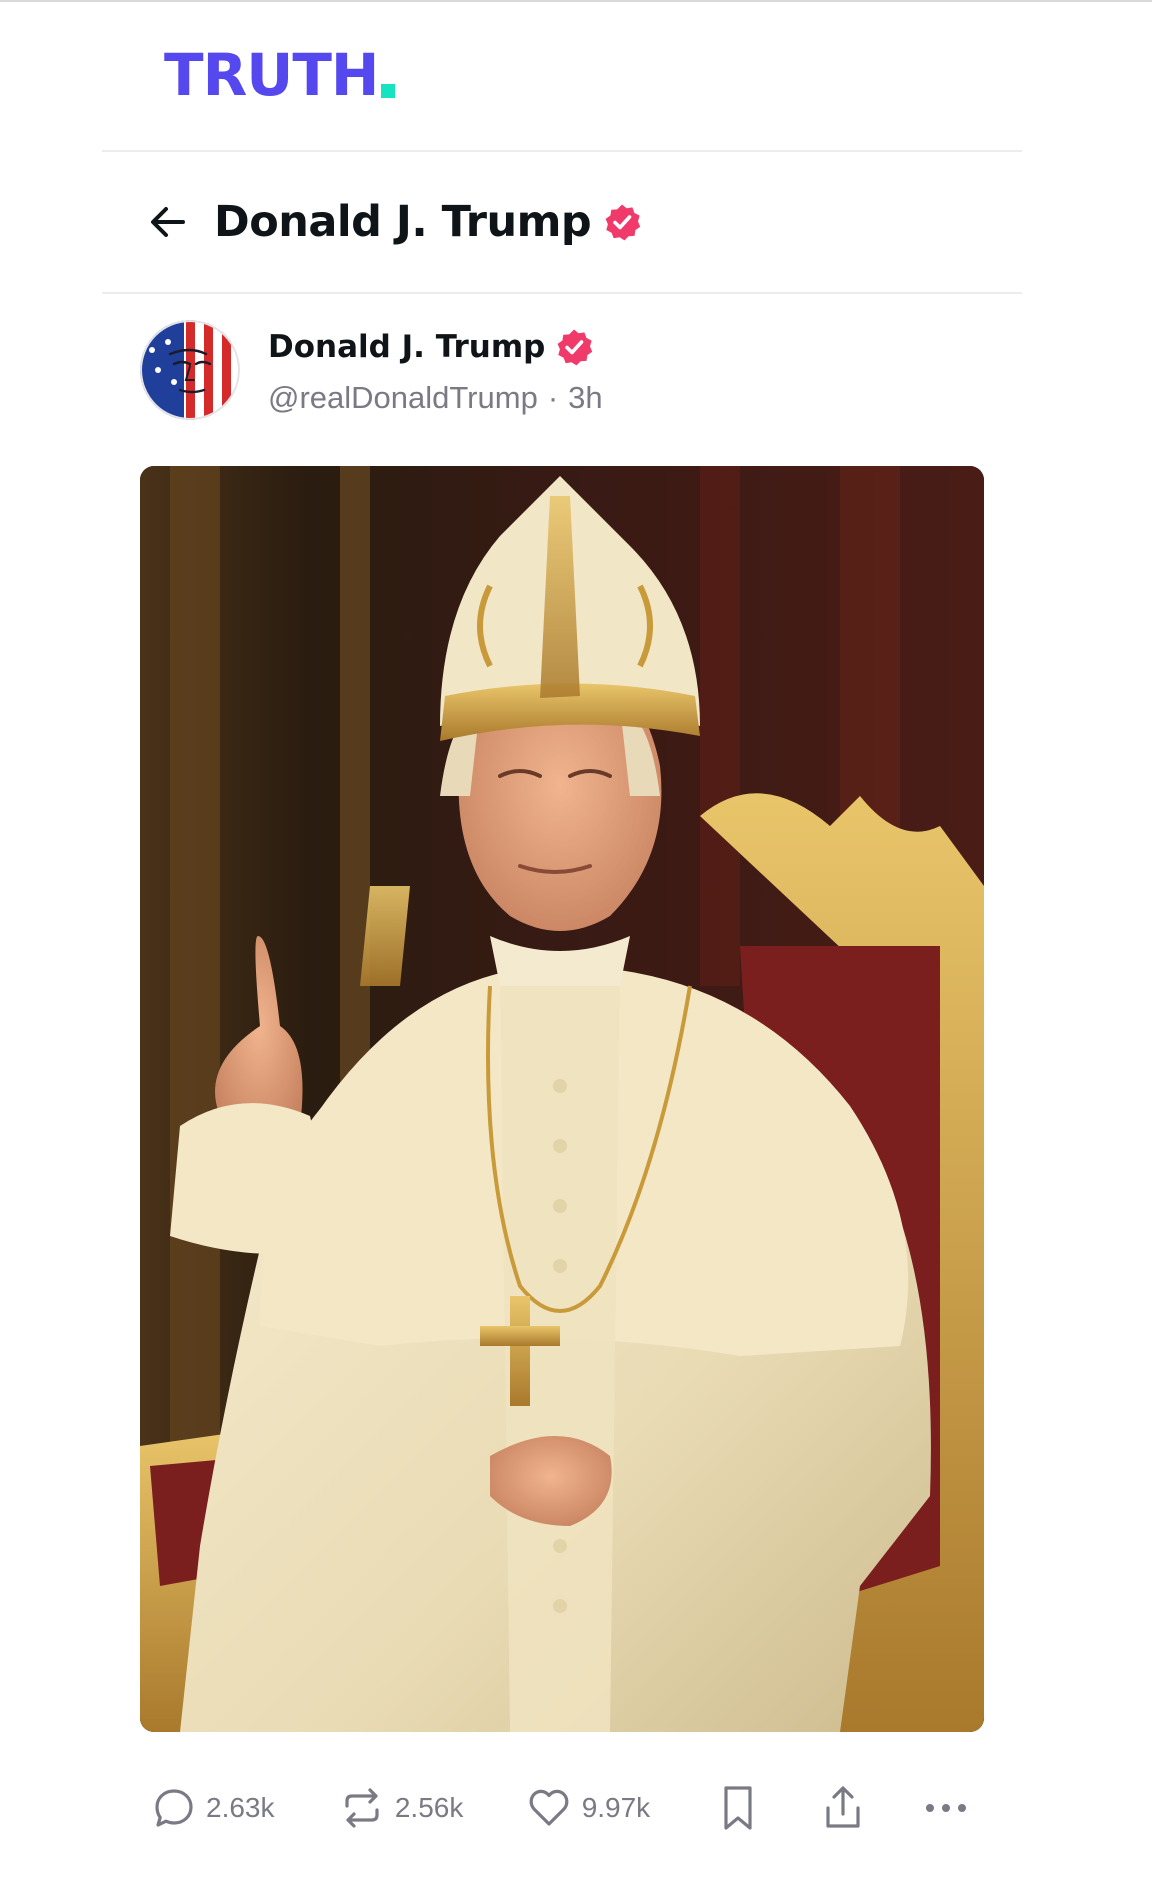 This screenshot has height=1883, width=1152. I want to click on brand-wordmark: TRUTH, so click(271, 75).